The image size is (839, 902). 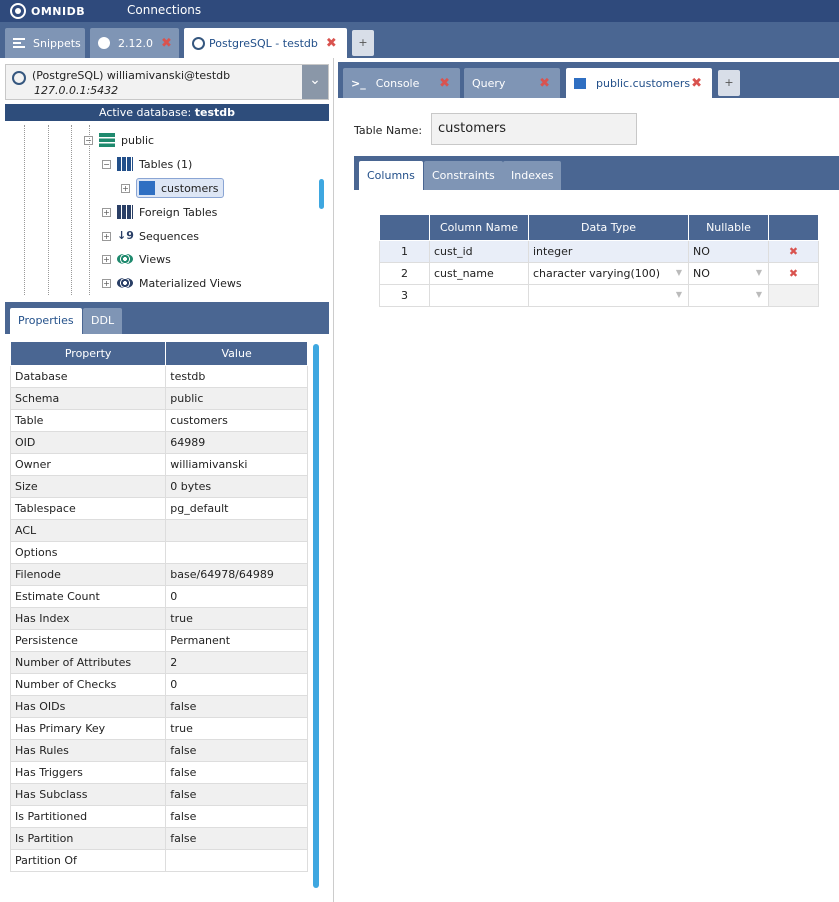 I want to click on sort-icon: ↓9, so click(x=125, y=235).